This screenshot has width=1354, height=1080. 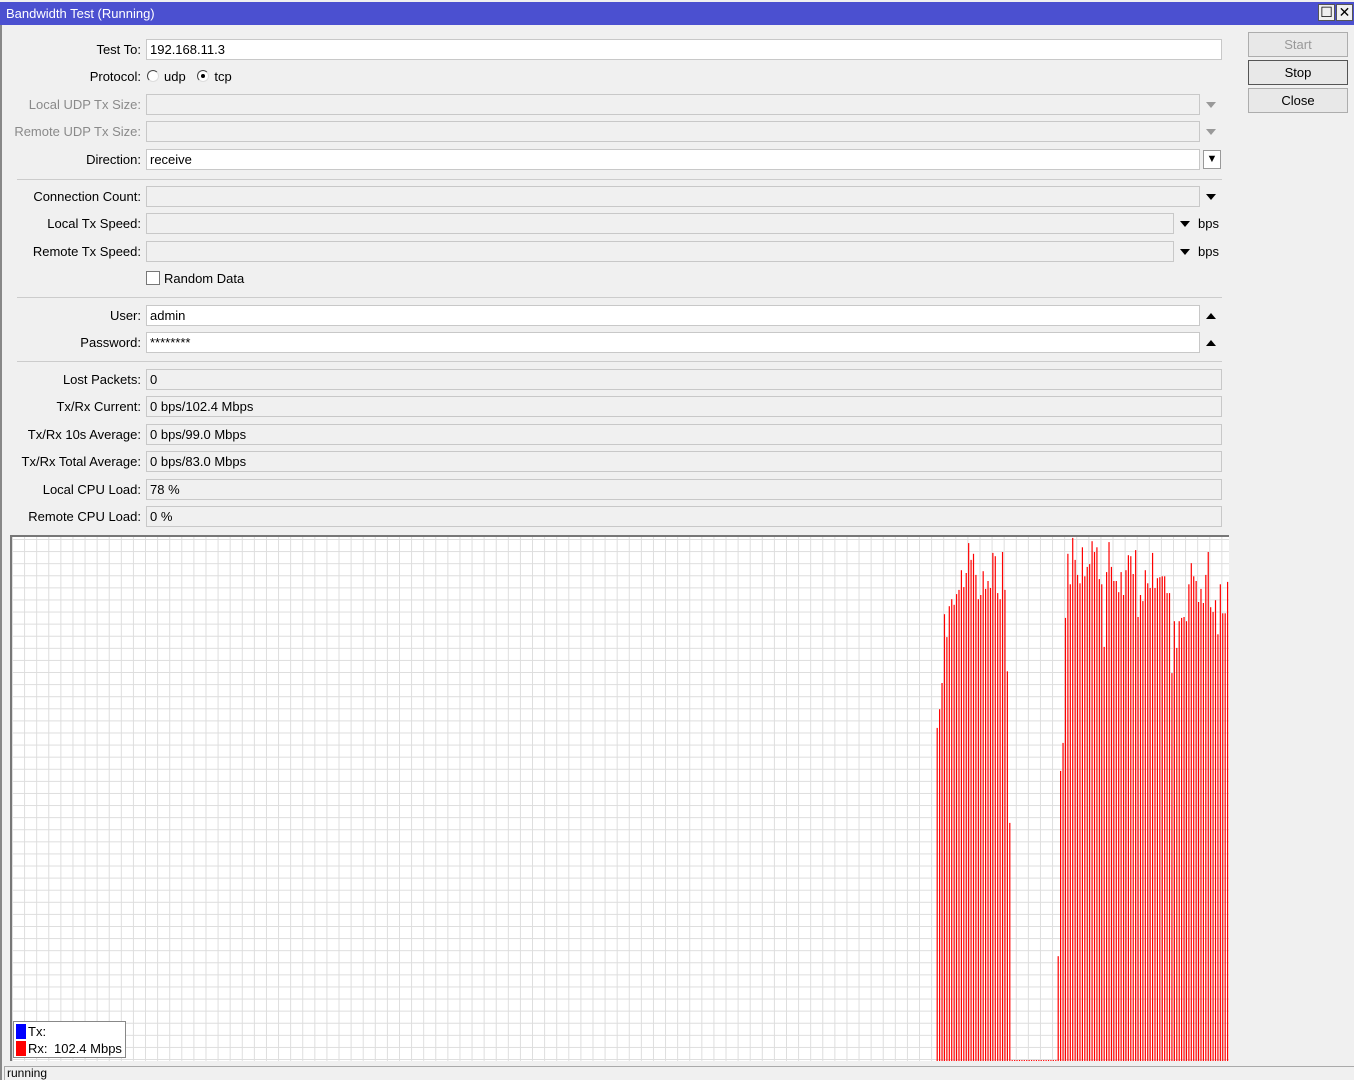 I want to click on close-icon: ✕, so click(x=1344, y=12).